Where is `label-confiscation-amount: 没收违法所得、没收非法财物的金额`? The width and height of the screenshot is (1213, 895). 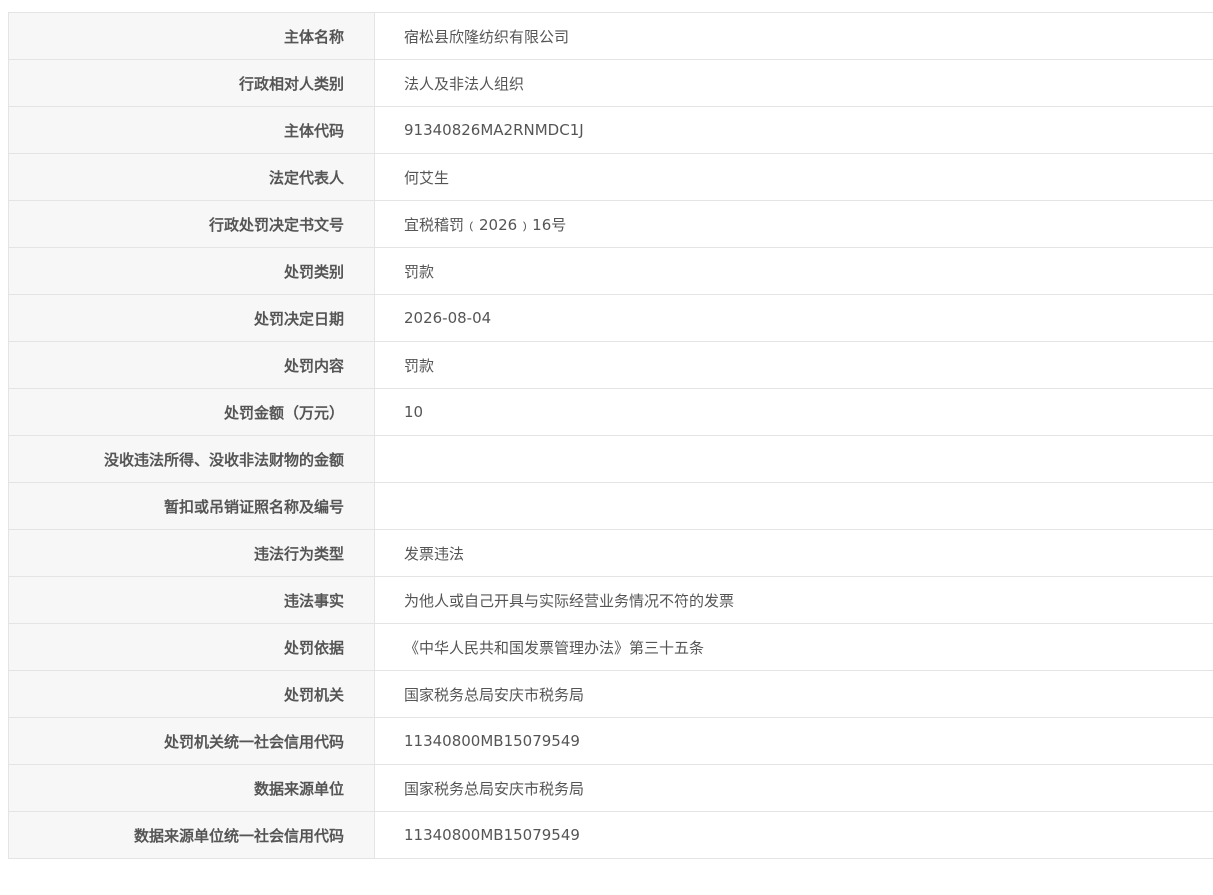
label-confiscation-amount: 没收违法所得、没收非法财物的金额 is located at coordinates (191, 459).